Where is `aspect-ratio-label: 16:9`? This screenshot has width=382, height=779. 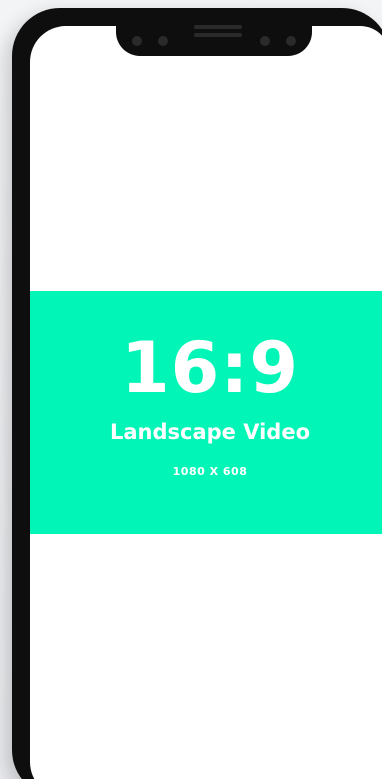 aspect-ratio-label: 16:9 is located at coordinates (210, 368).